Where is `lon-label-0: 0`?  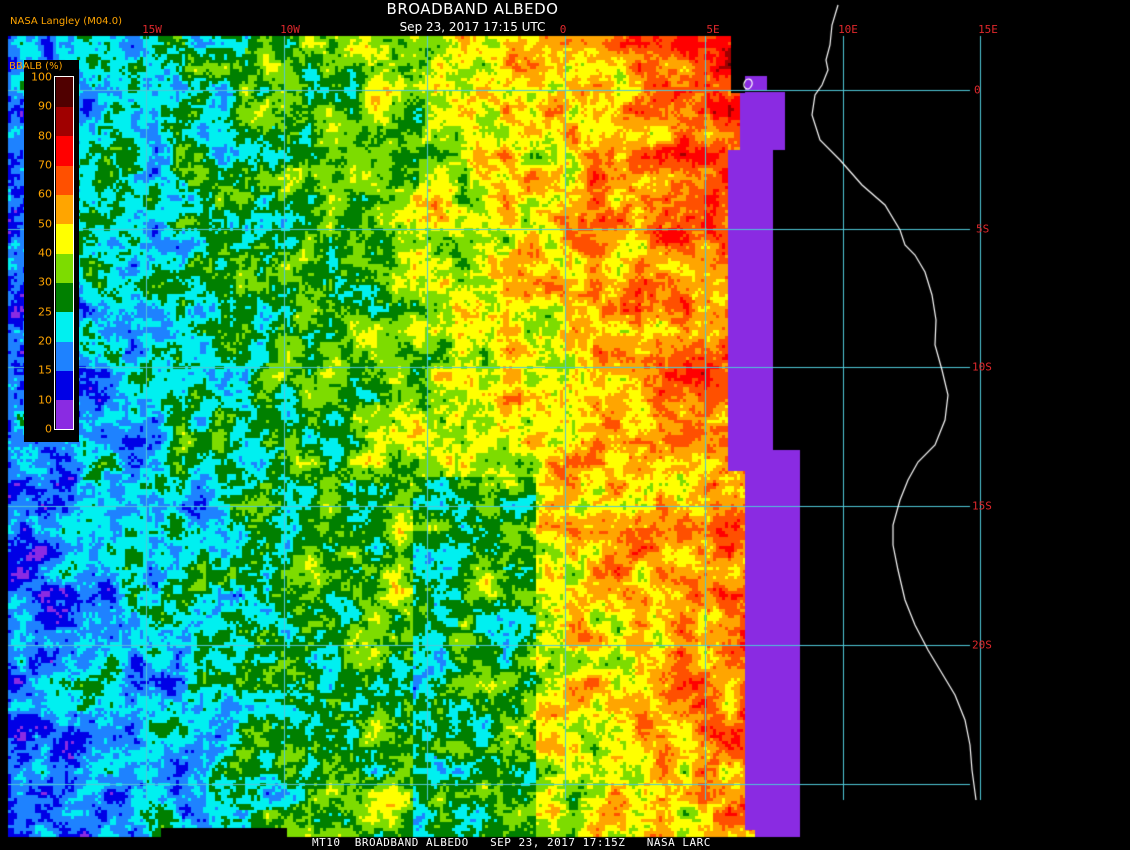 lon-label-0: 0 is located at coordinates (563, 29).